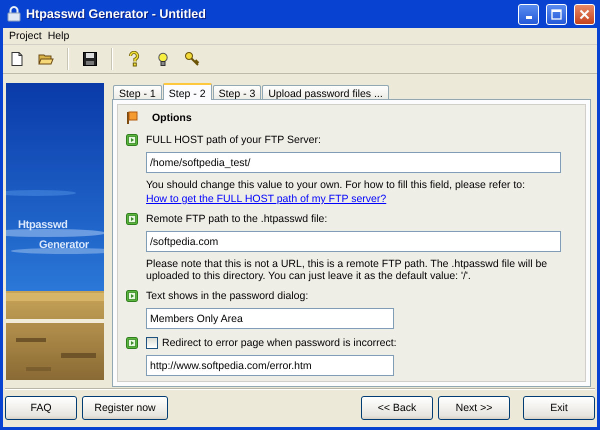 The height and width of the screenshot is (430, 600). What do you see at coordinates (227, 296) in the screenshot?
I see `option-label: Text shows in the password dialog:` at bounding box center [227, 296].